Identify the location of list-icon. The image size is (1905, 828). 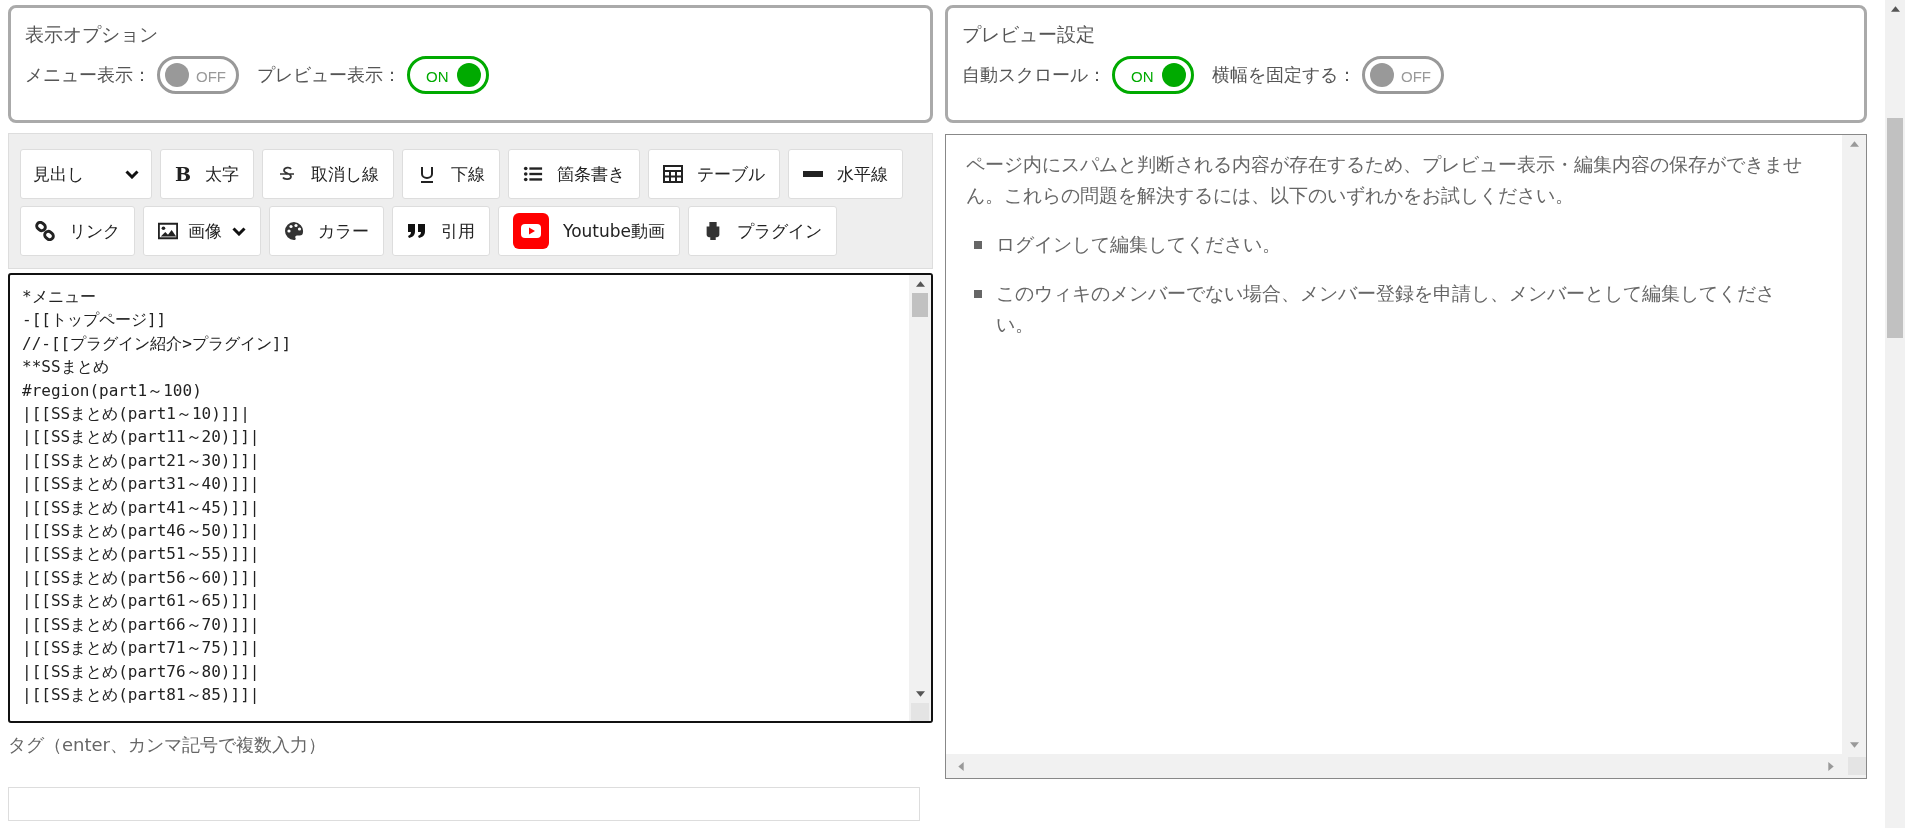
(533, 174).